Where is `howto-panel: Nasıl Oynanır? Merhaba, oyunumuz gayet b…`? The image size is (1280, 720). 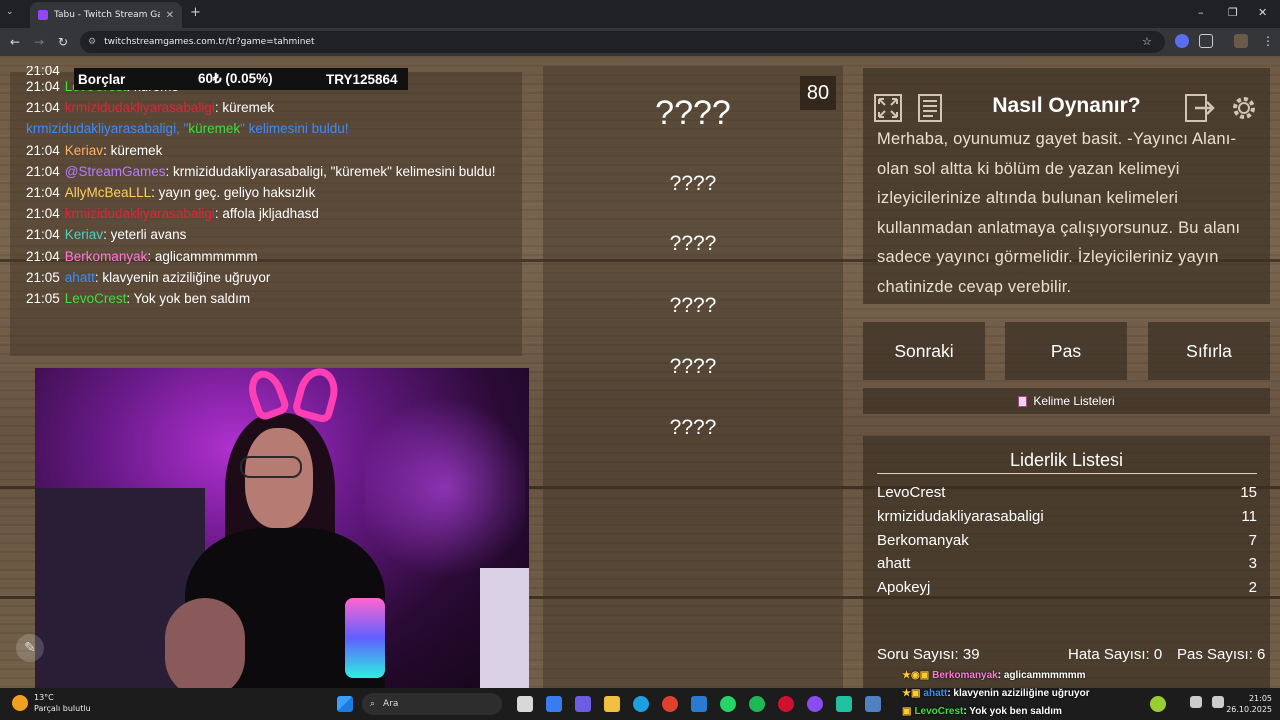
howto-panel: Nasıl Oynanır? Merhaba, oyunumuz gayet b… is located at coordinates (1066, 186).